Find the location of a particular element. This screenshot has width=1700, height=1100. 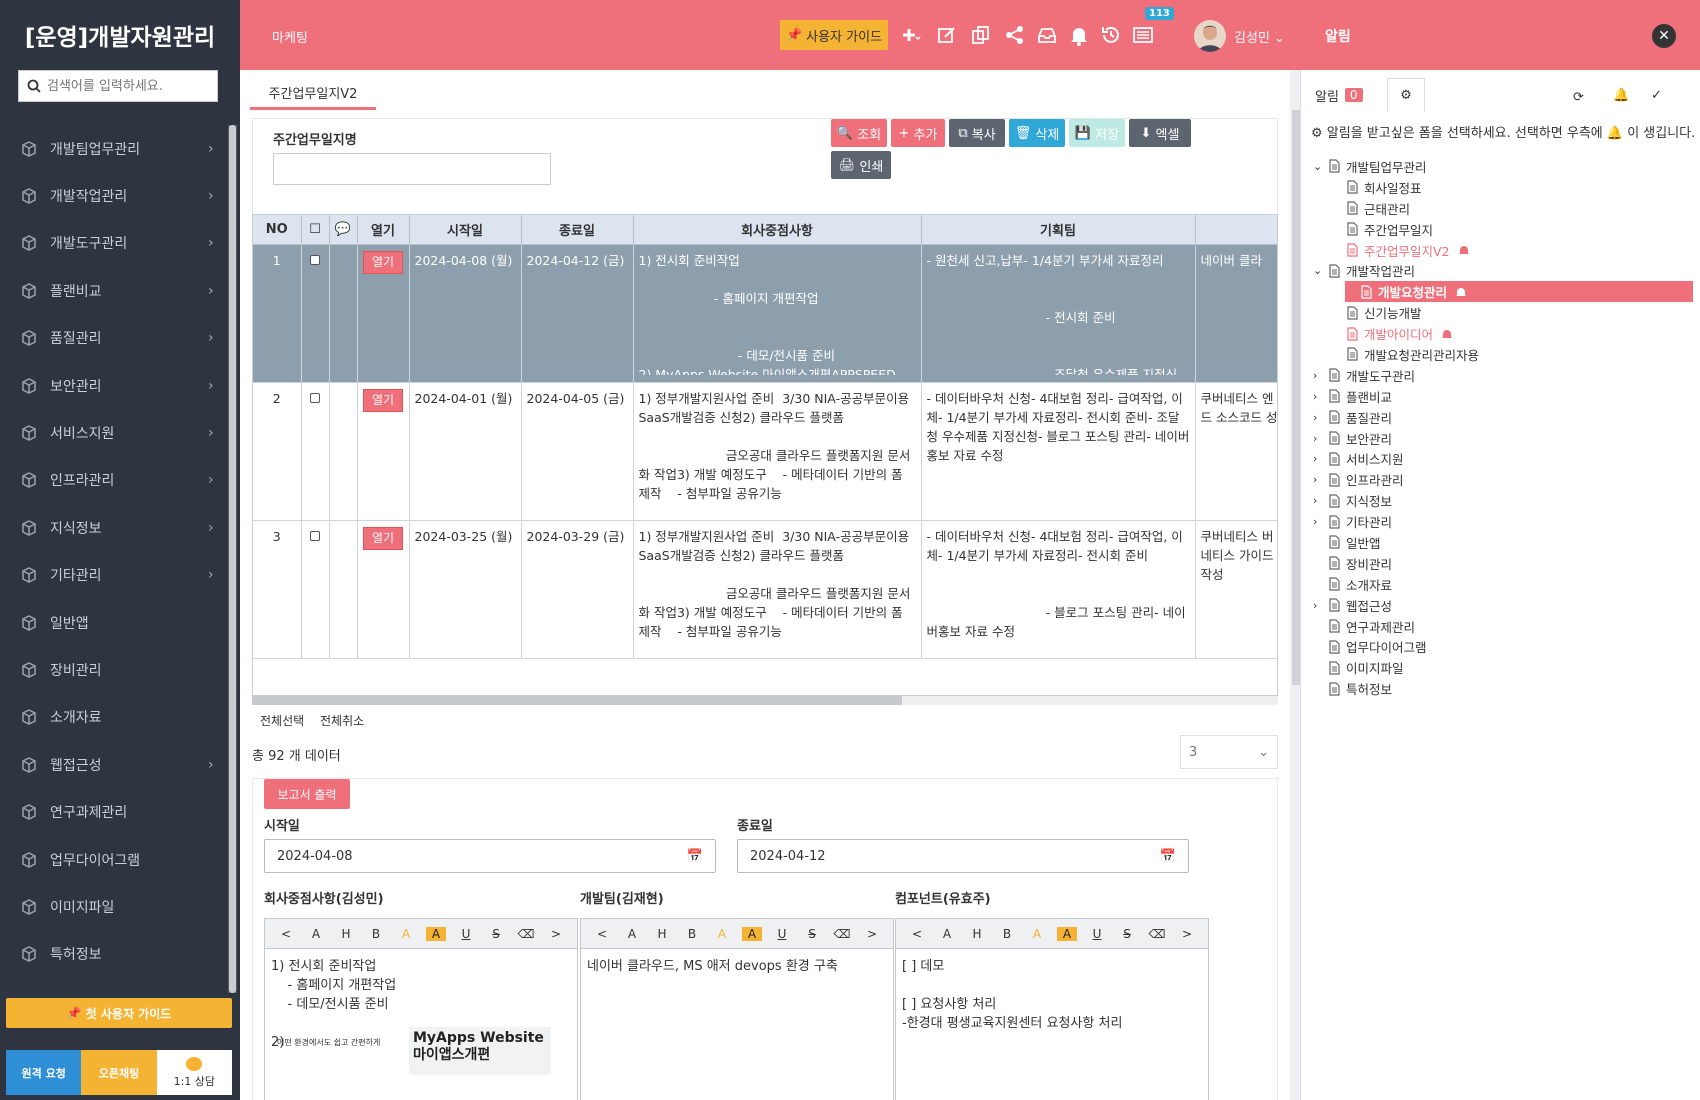

sidebar-item: 품질관리 › is located at coordinates (114, 338).